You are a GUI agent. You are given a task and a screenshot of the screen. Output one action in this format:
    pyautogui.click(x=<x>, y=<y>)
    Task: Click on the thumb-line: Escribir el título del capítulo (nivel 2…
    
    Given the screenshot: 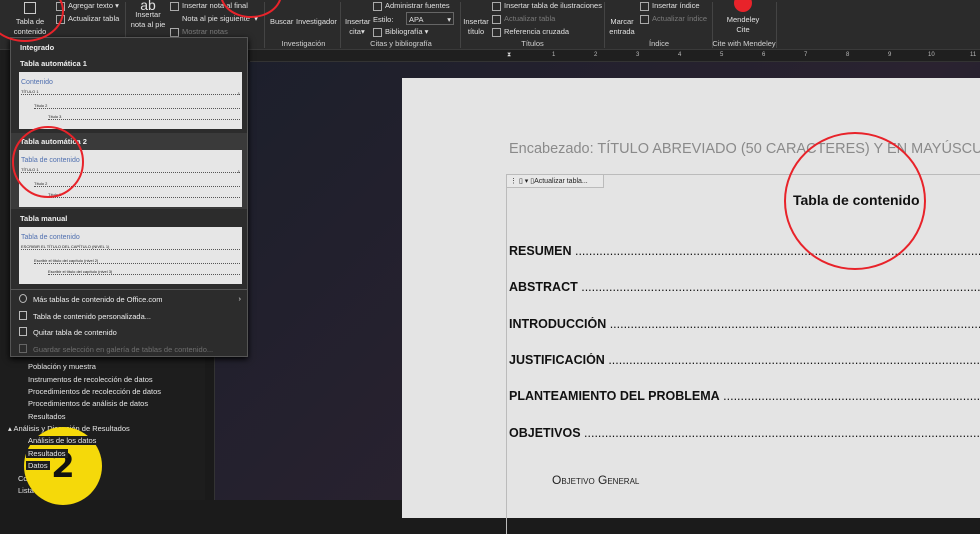 What is the action you would take?
    pyautogui.click(x=137, y=261)
    